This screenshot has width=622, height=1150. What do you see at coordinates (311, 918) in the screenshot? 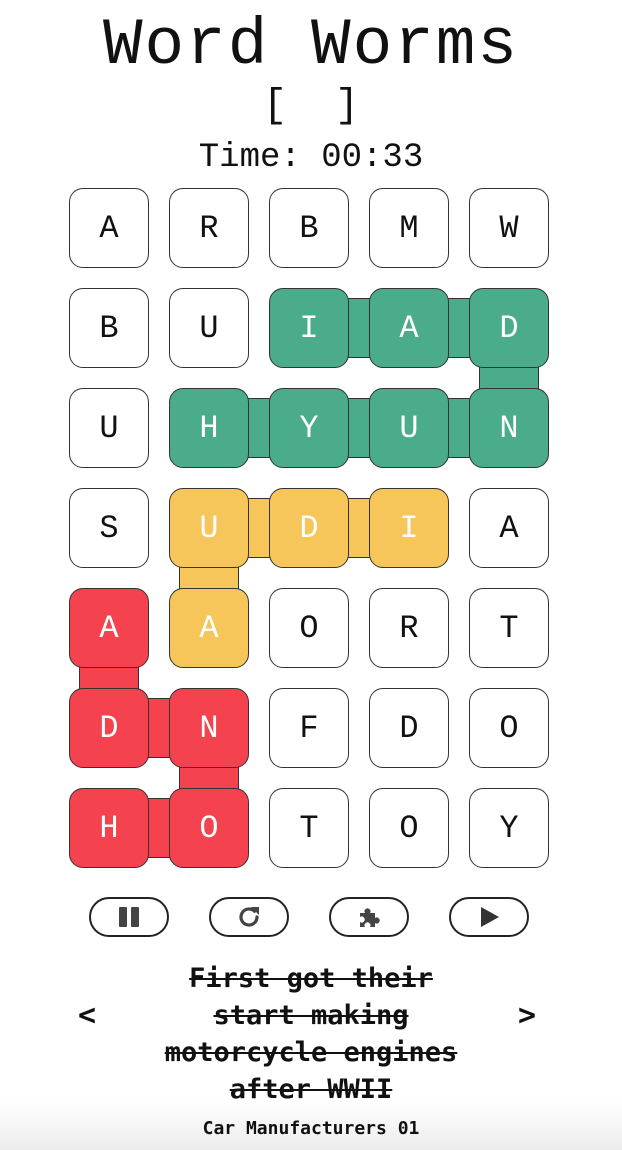
I see `control-bar` at bounding box center [311, 918].